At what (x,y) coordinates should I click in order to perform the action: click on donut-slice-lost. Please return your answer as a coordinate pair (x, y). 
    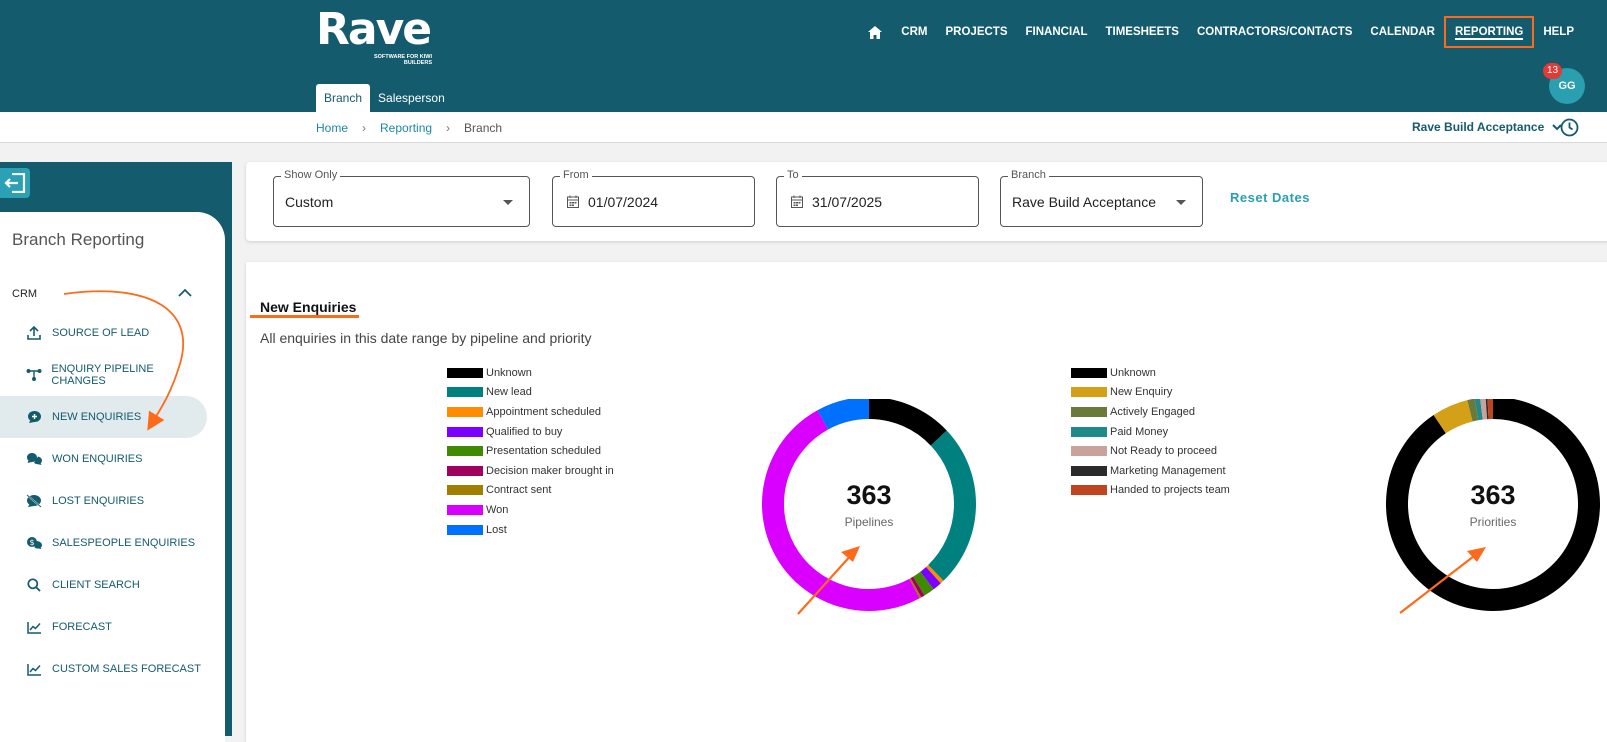
    Looking at the image, I should click on (846, 414).